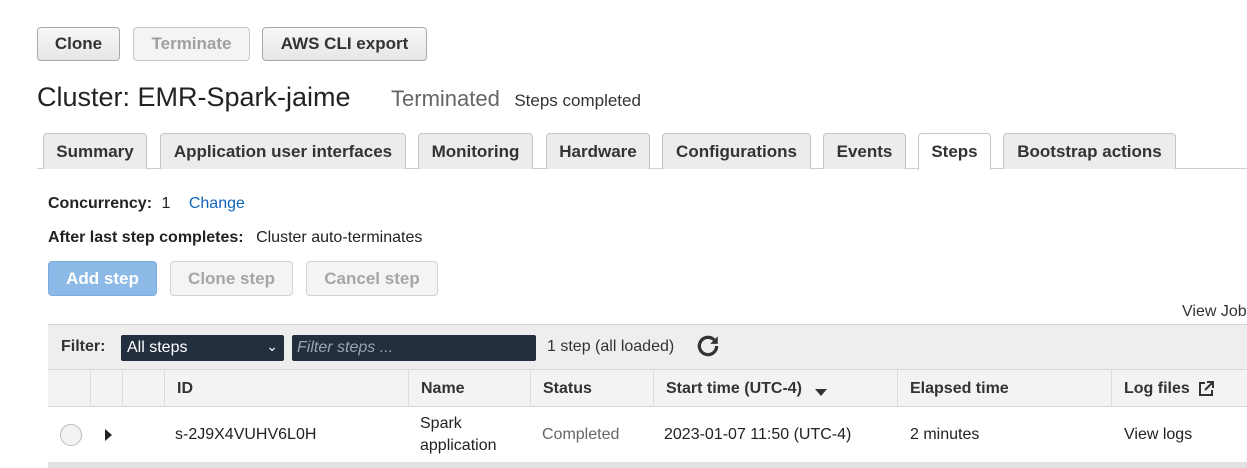  I want to click on filter-label: Filter:, so click(83, 346).